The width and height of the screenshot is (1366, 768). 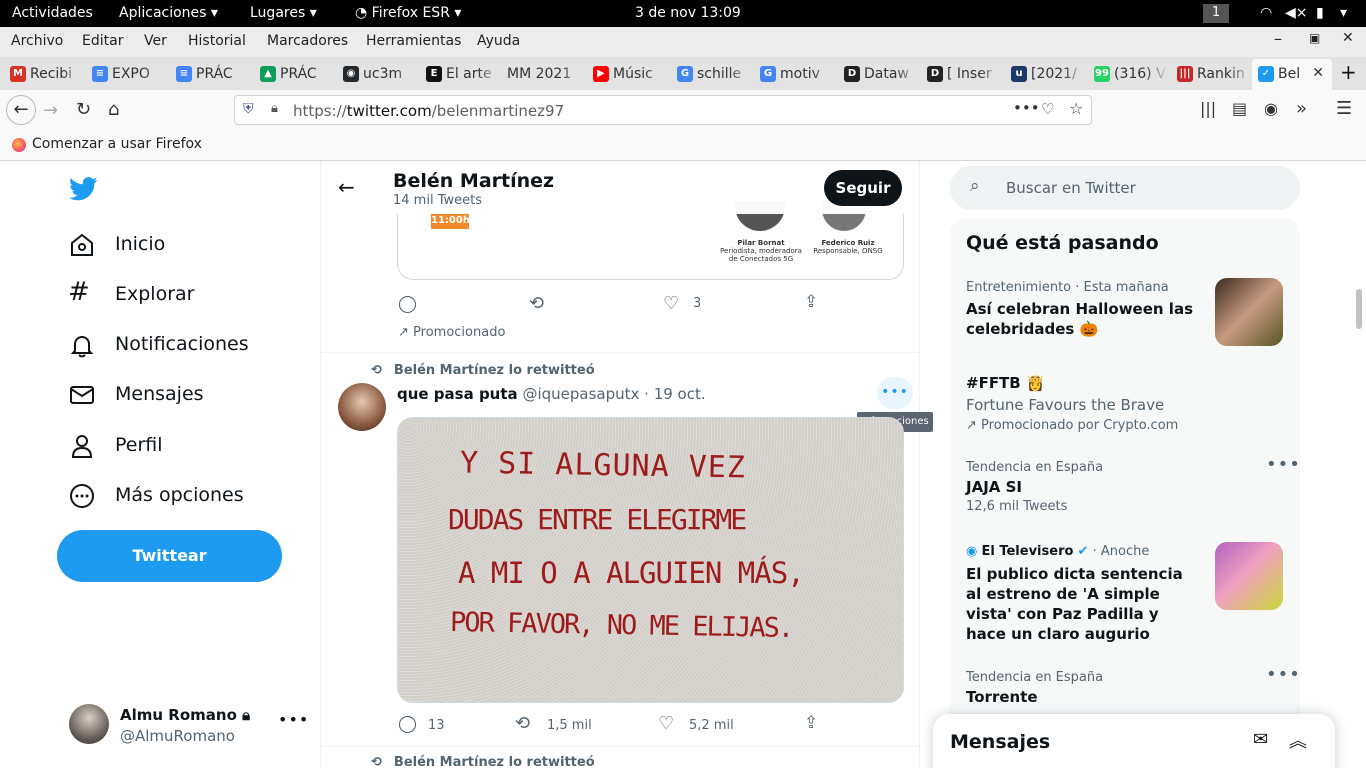 What do you see at coordinates (1017, 506) in the screenshot?
I see `trend-subtitle: 12,6 mil Tweets` at bounding box center [1017, 506].